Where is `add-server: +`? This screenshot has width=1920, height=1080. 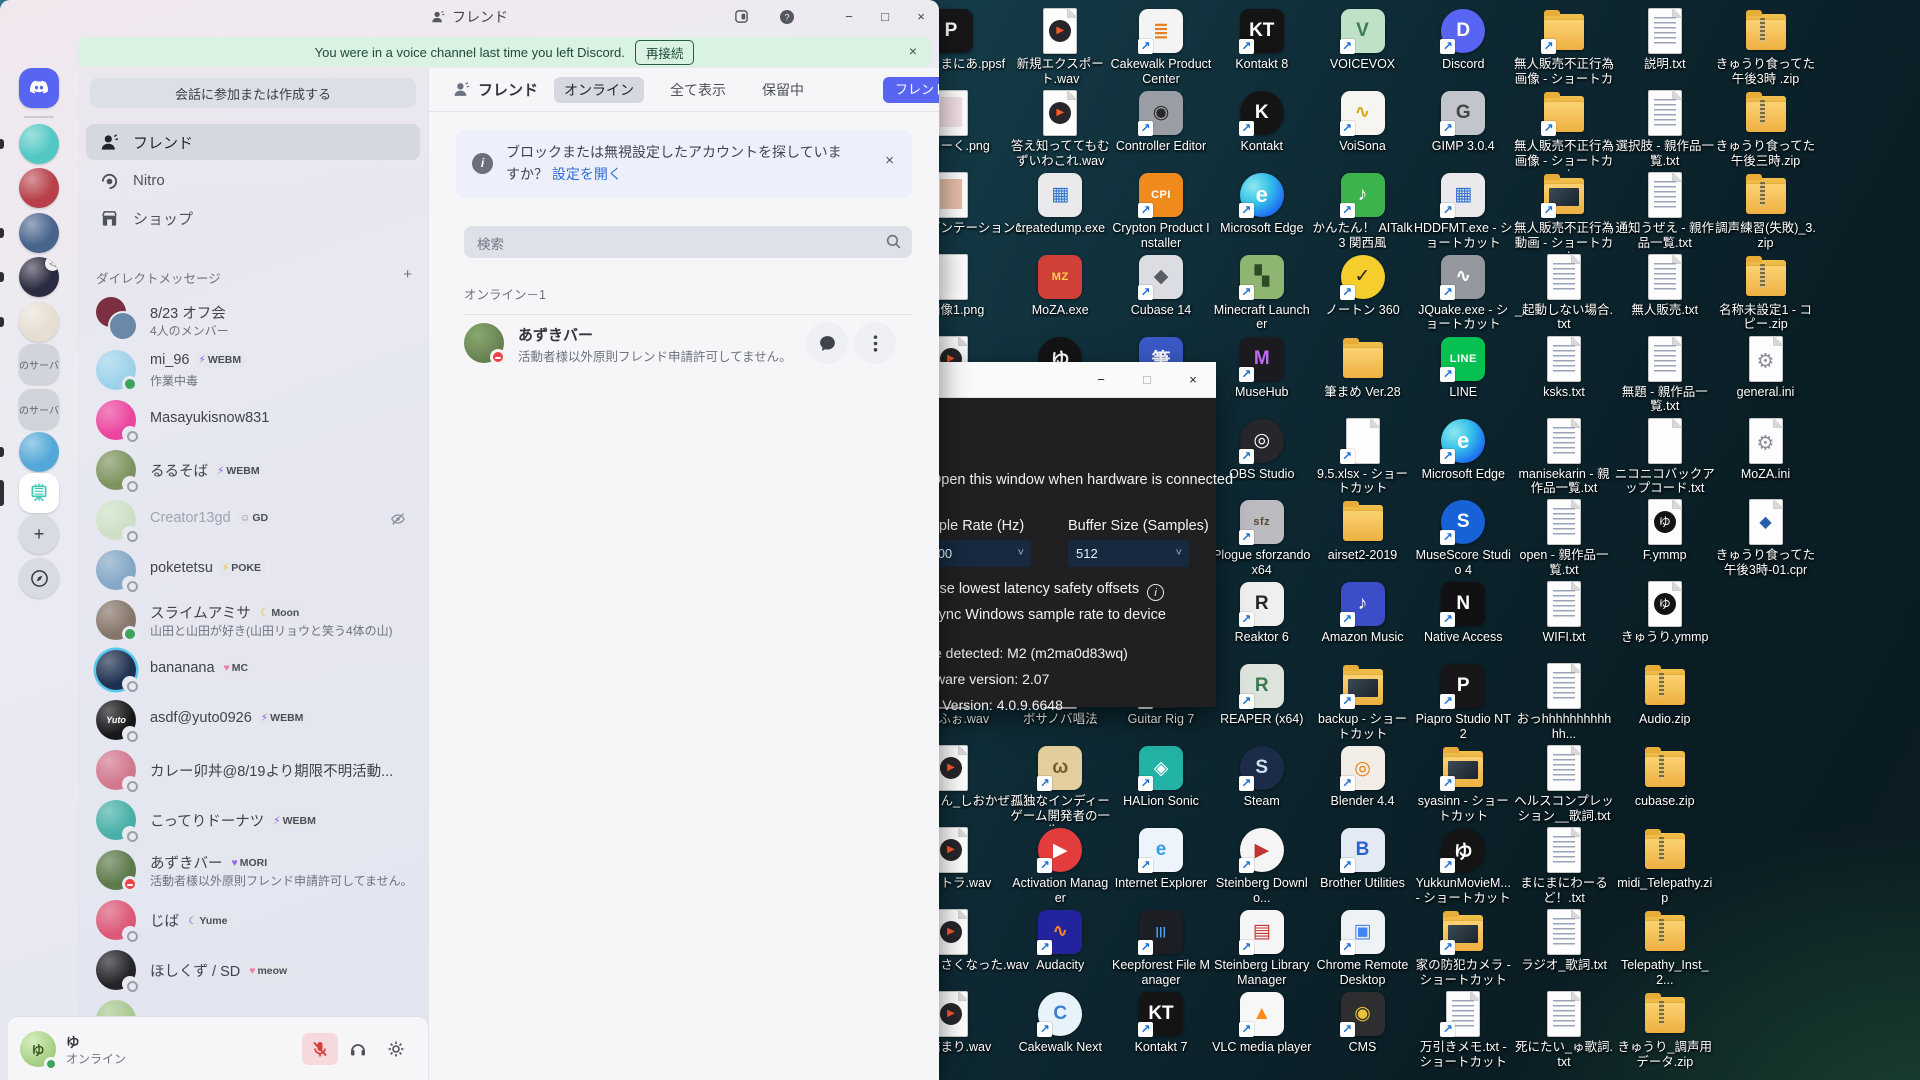 add-server: + is located at coordinates (39, 534).